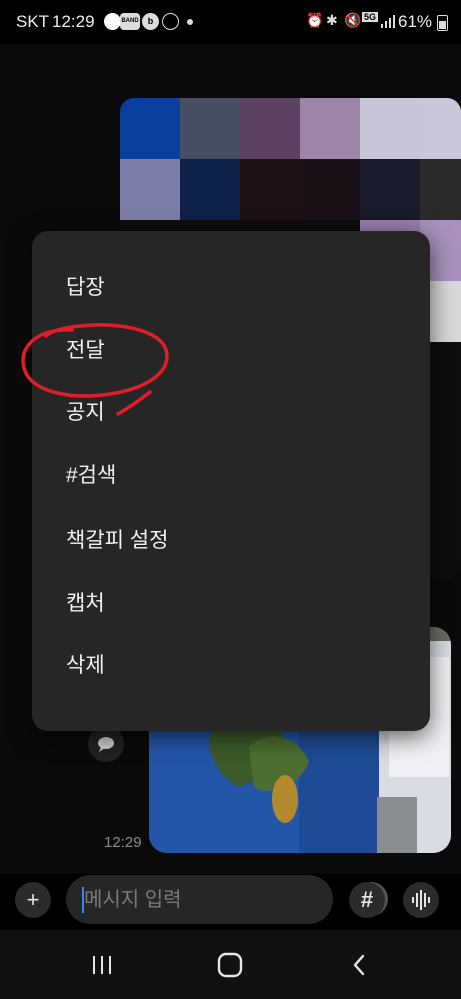 The image size is (461, 999). I want to click on hash-icon: #, so click(367, 899).